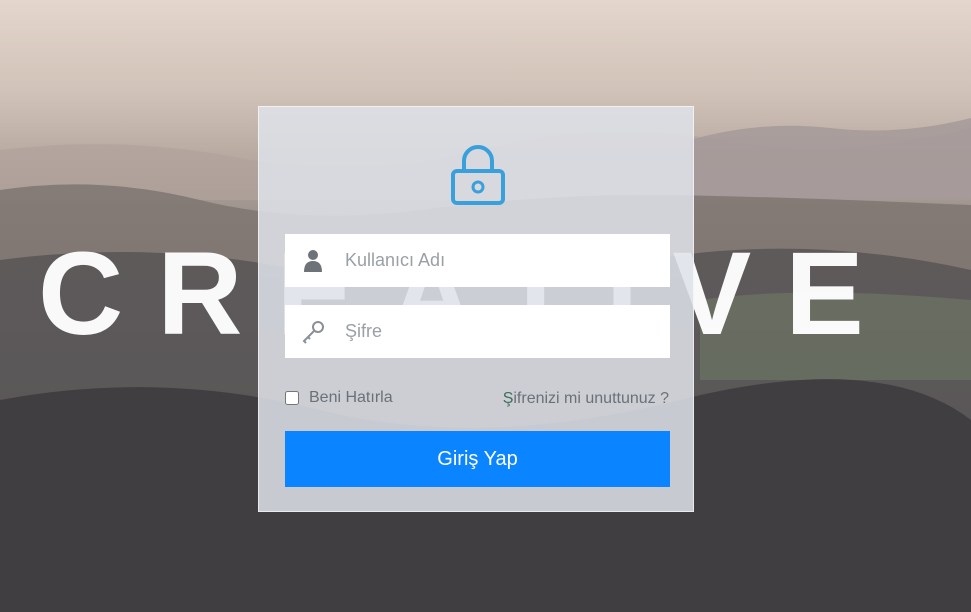  What do you see at coordinates (351, 397) in the screenshot?
I see `remember-label: Beni Hatırla` at bounding box center [351, 397].